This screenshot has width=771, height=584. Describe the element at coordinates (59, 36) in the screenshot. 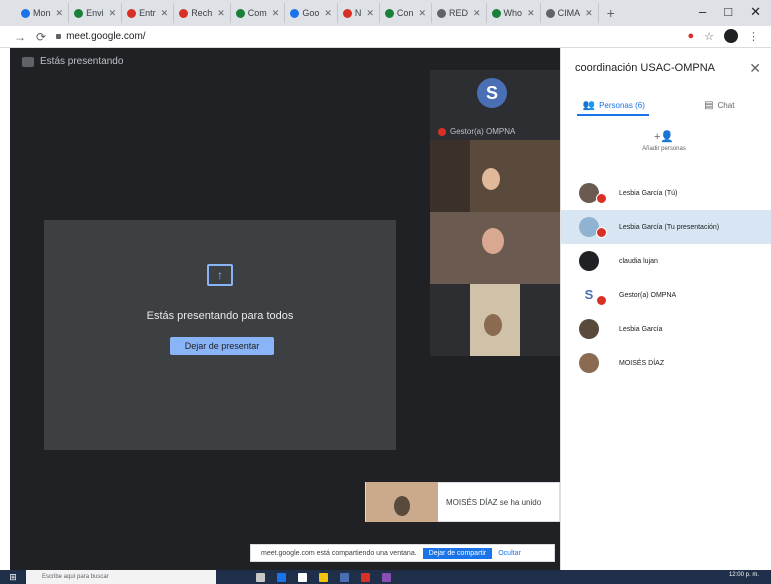

I see `lock-icon` at that location.